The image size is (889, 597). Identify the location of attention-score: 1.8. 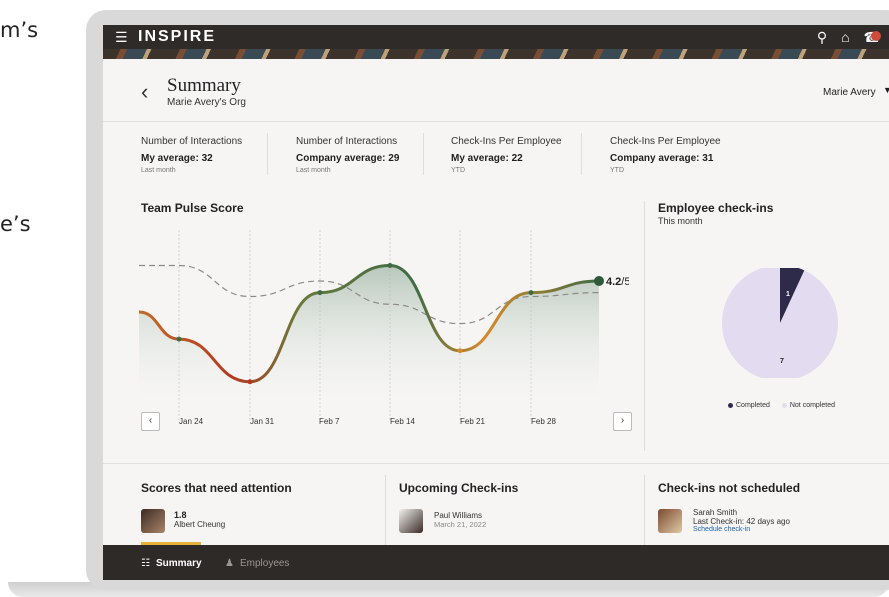
(180, 515).